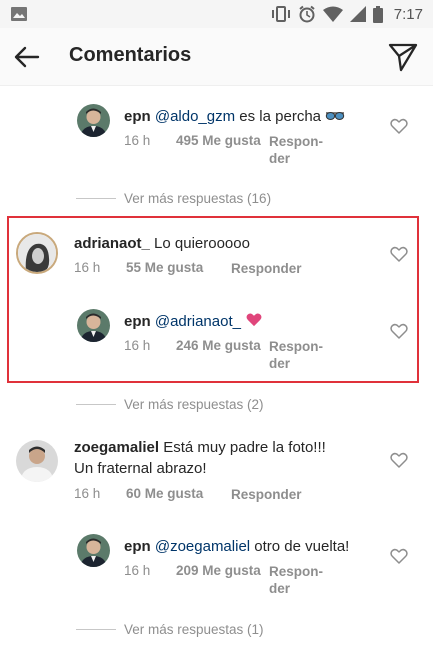  I want to click on comment-meta: 16 h 495 Me gusta Respon-der, so click(223, 150).